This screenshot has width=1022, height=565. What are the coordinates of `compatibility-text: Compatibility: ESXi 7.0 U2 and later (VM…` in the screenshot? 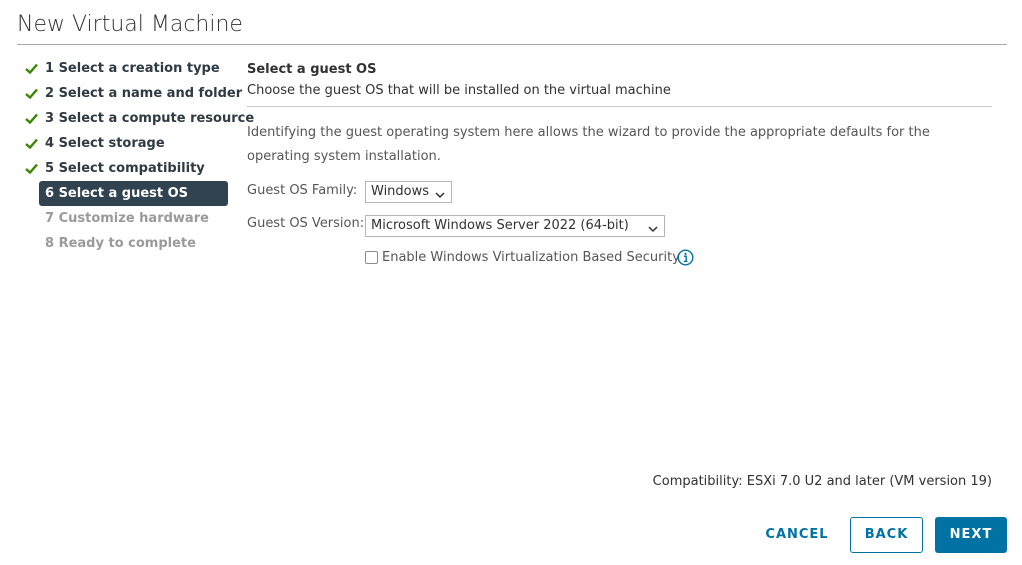 It's located at (822, 481).